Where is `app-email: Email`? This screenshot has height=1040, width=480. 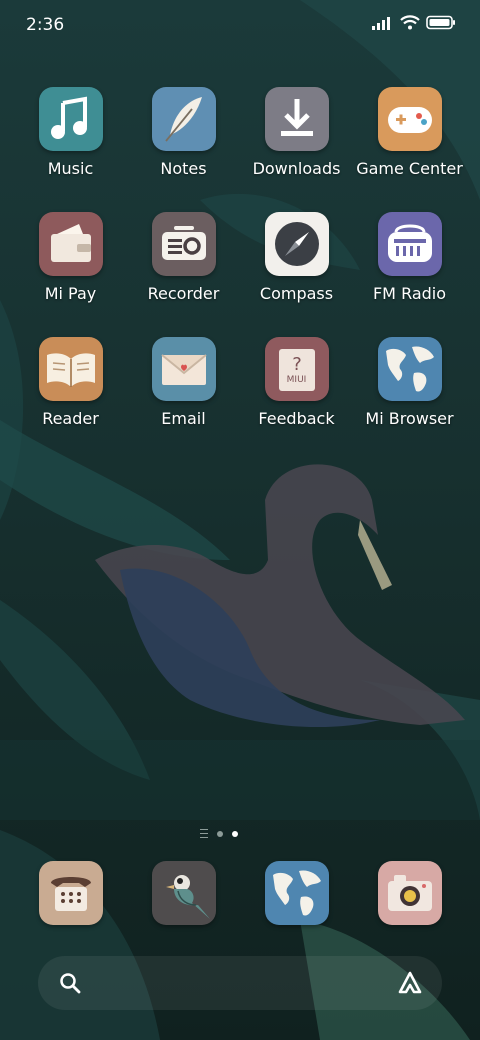 app-email: Email is located at coordinates (183, 382).